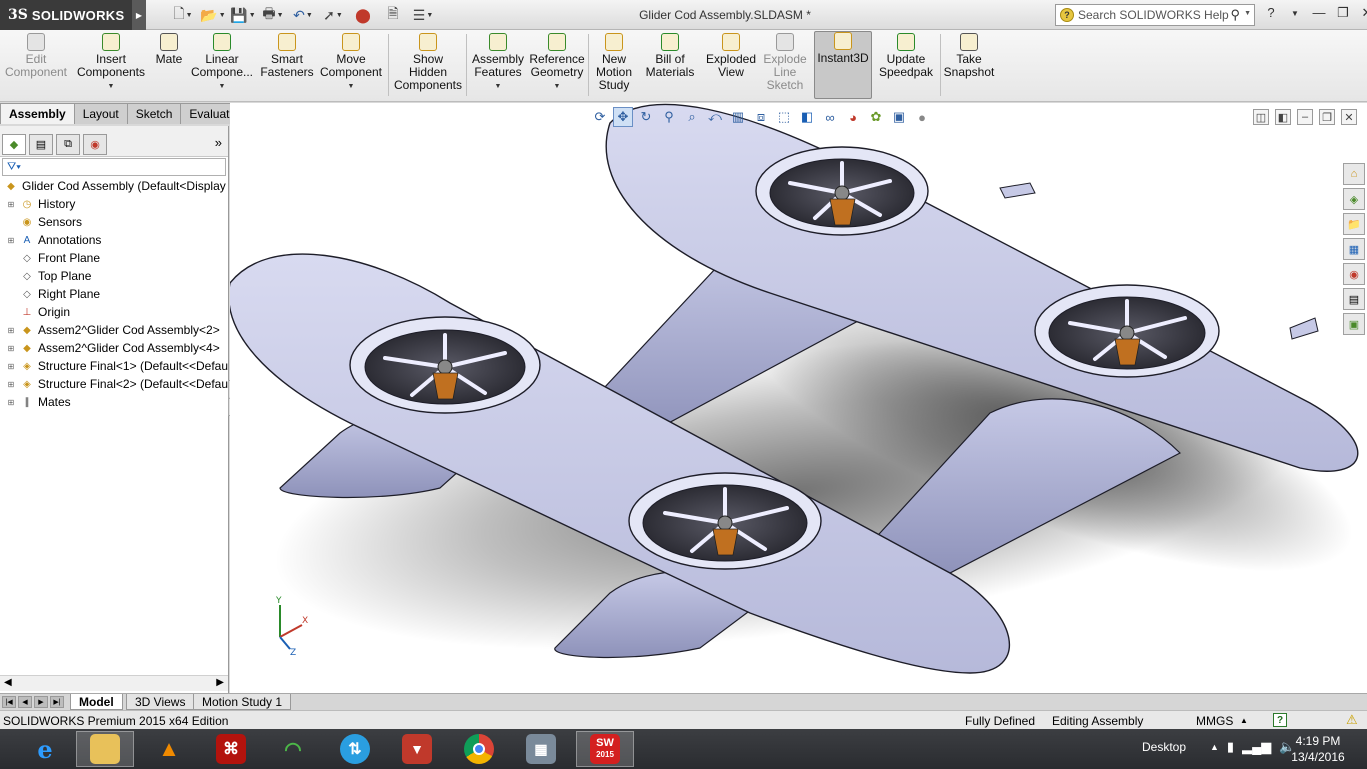 The image size is (1367, 769). I want to click on previous-view-icon: ⤺, so click(715, 117).